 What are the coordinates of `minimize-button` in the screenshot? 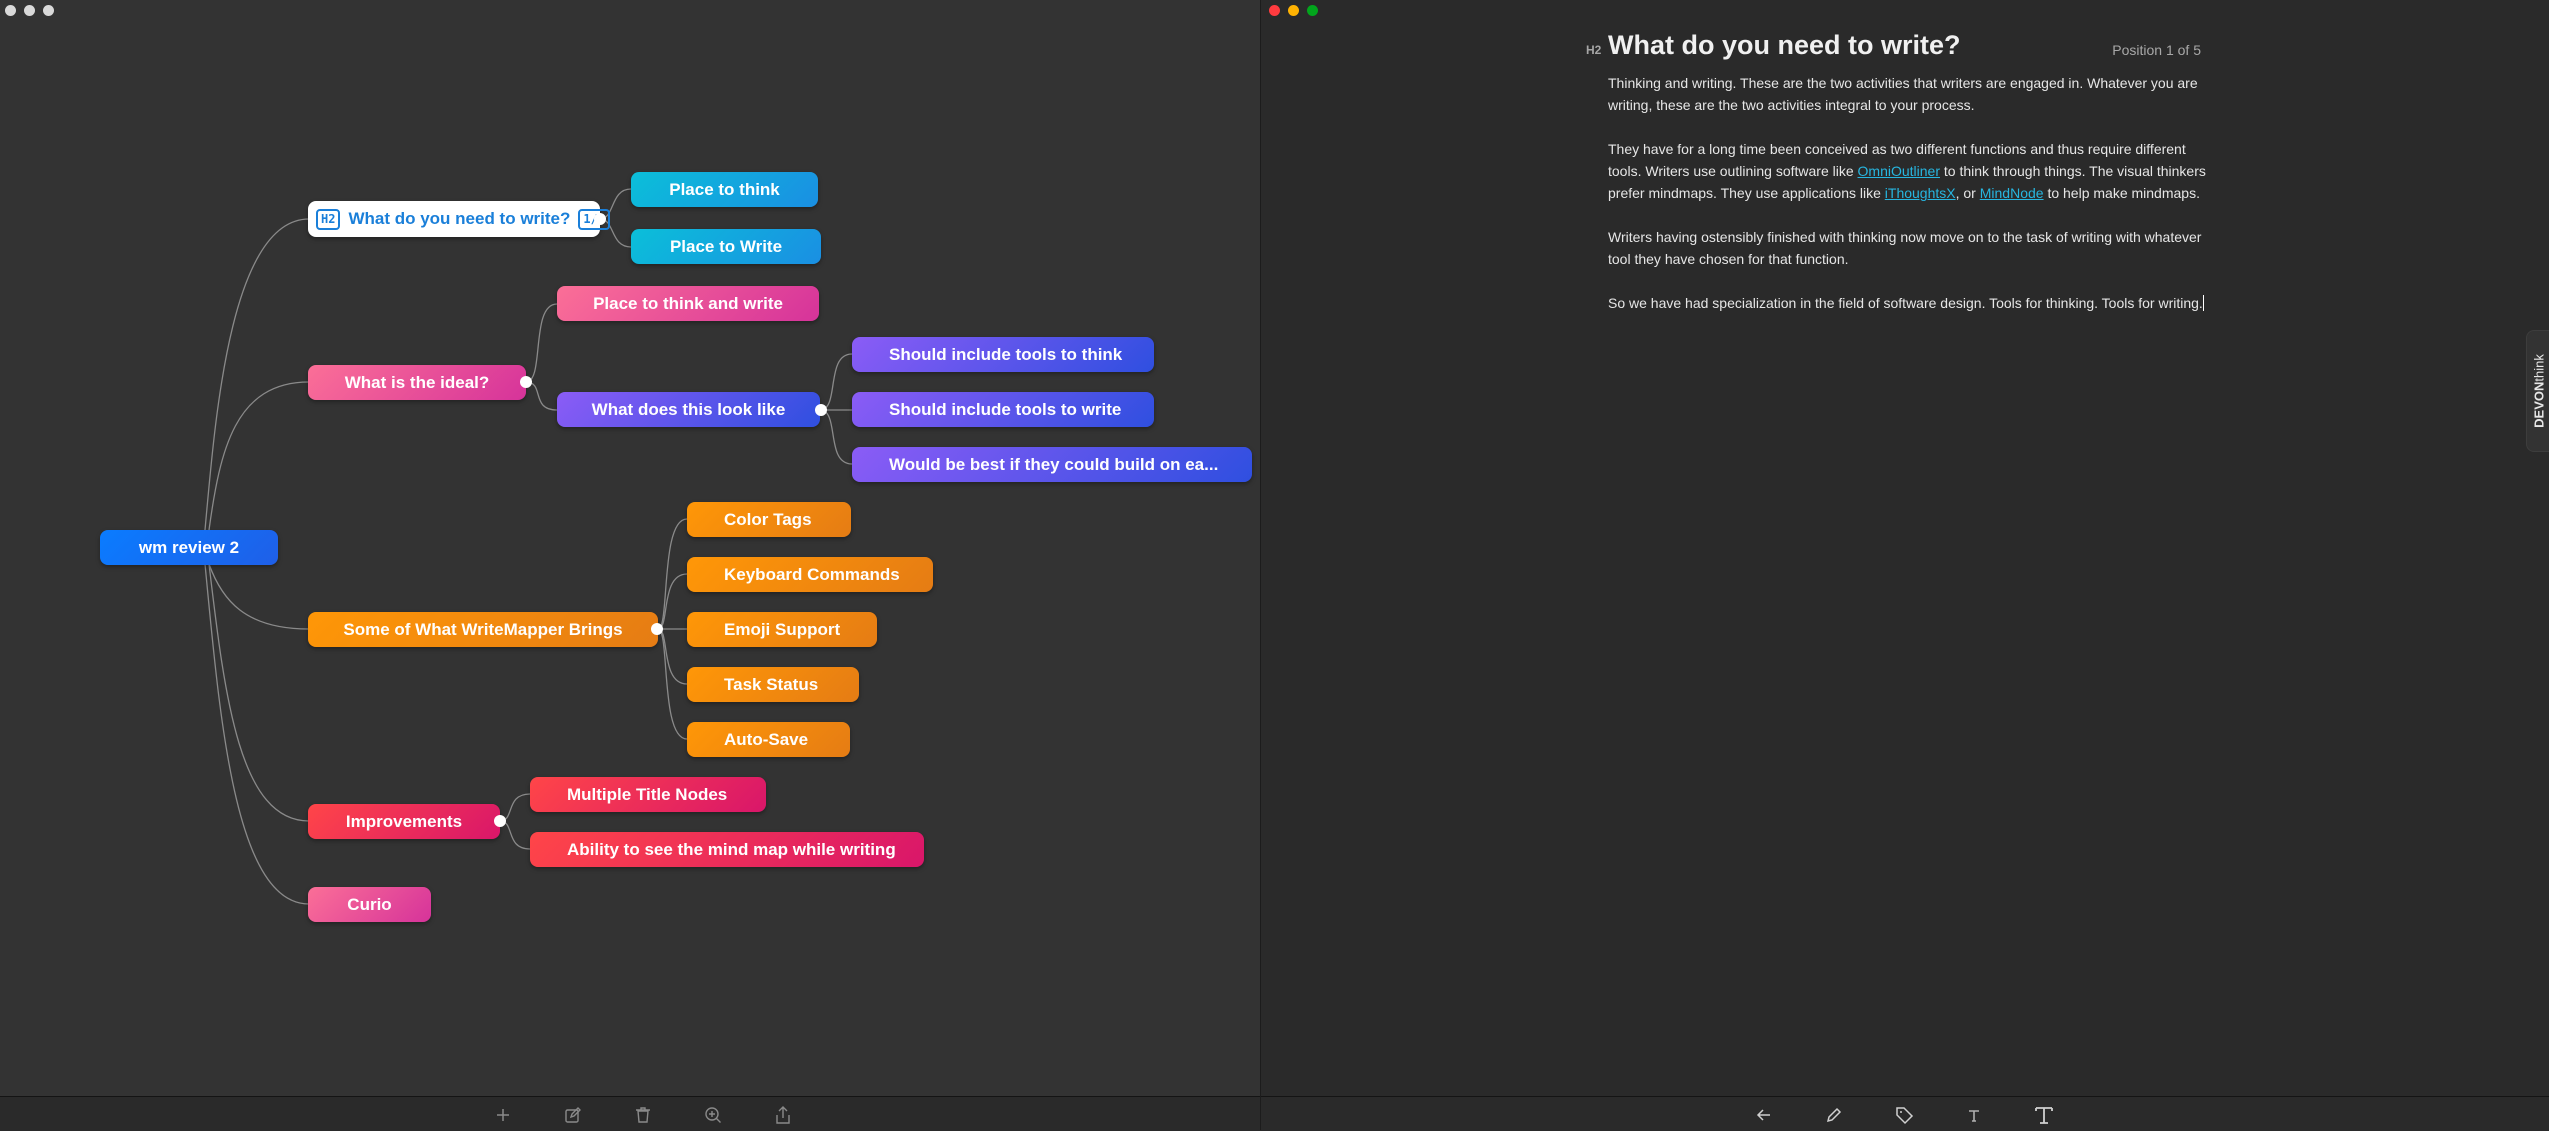 It's located at (1293, 10).